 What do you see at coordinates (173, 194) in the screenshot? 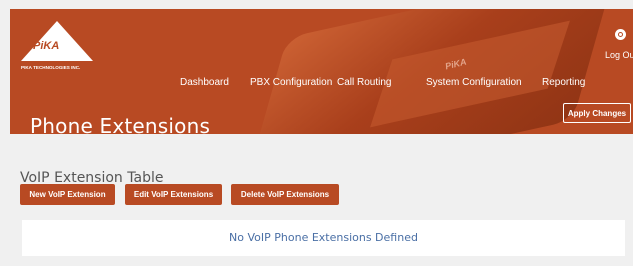
I see `edit-voip-extensions-button: Edit VoIP Extensions` at bounding box center [173, 194].